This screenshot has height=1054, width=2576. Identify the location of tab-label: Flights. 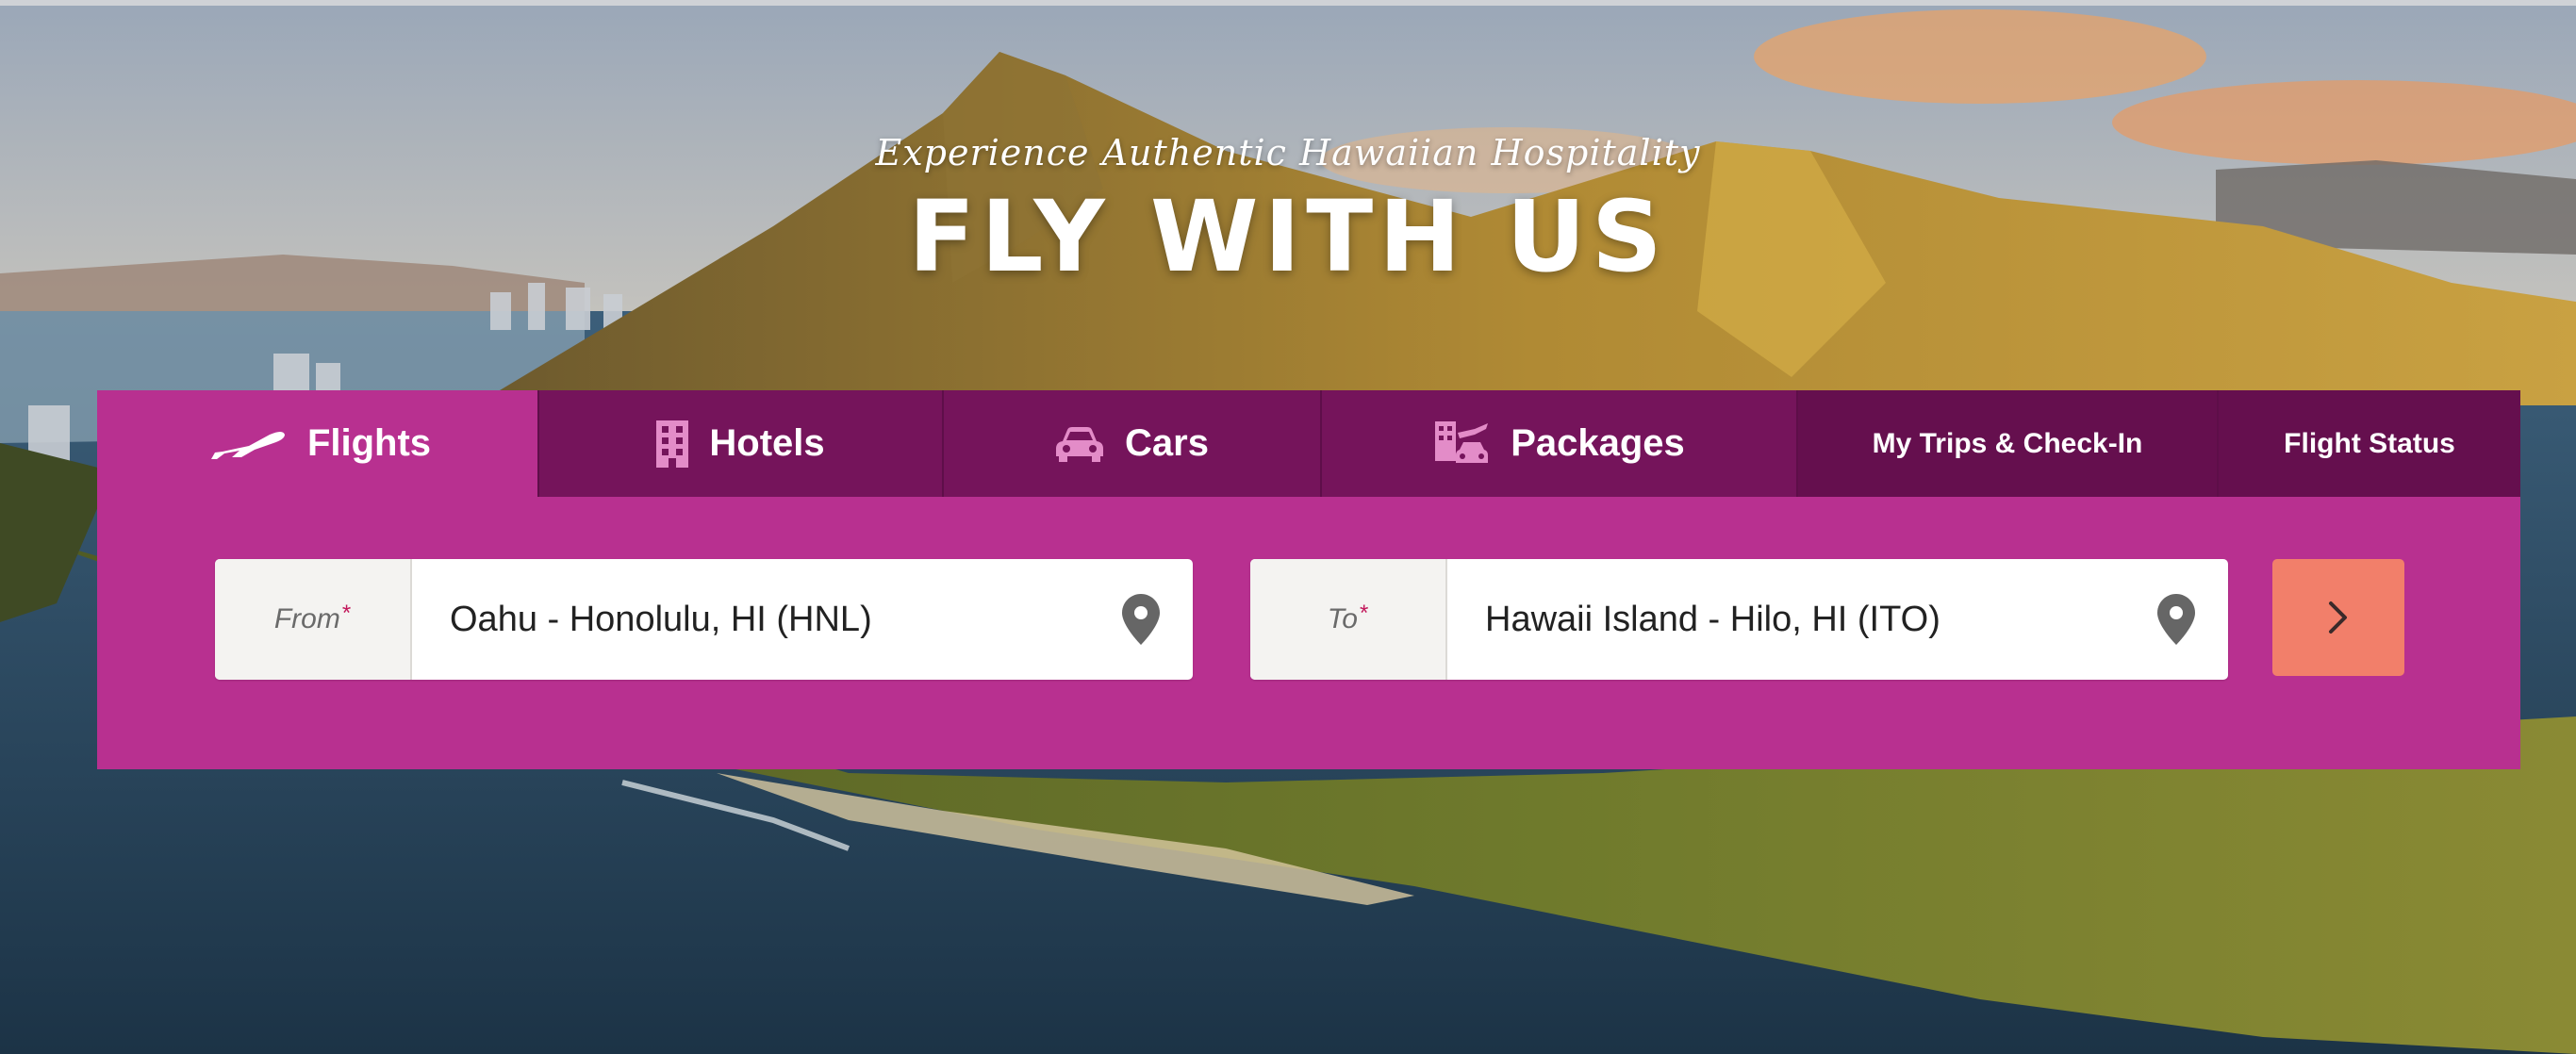
(369, 443).